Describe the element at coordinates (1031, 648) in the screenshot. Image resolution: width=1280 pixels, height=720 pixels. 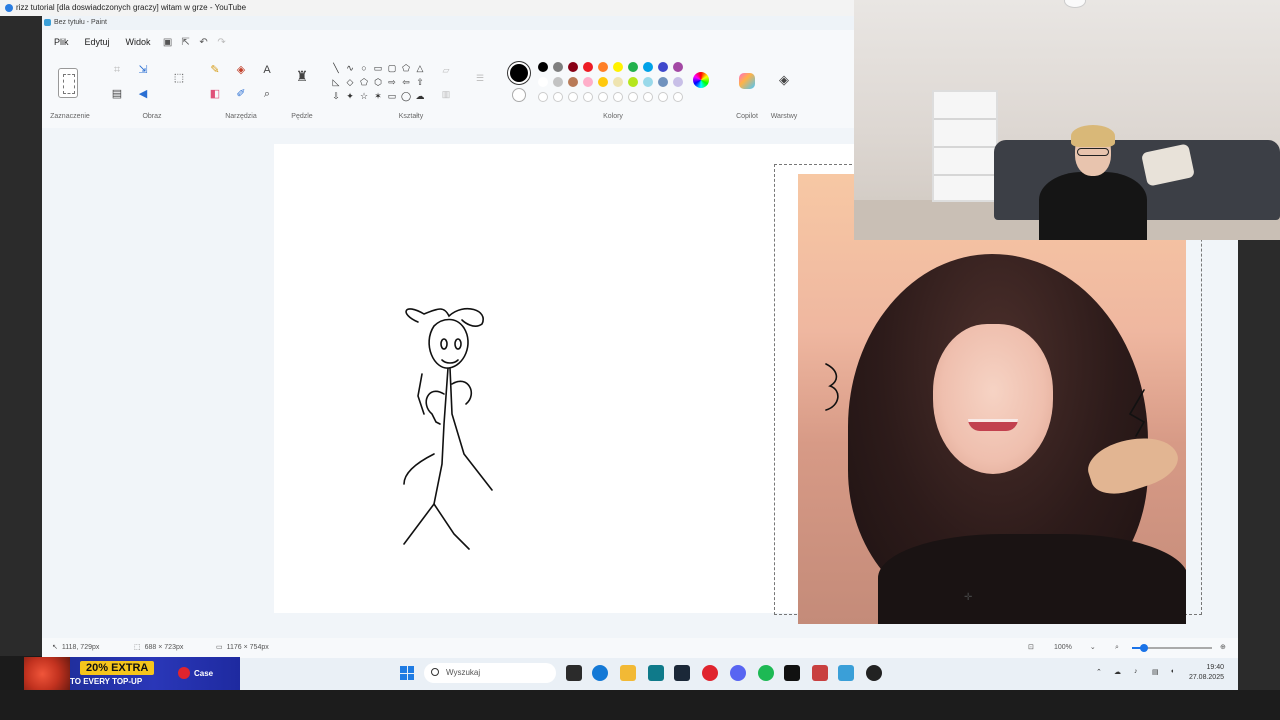
I see `fit-to-window: ⊡` at that location.